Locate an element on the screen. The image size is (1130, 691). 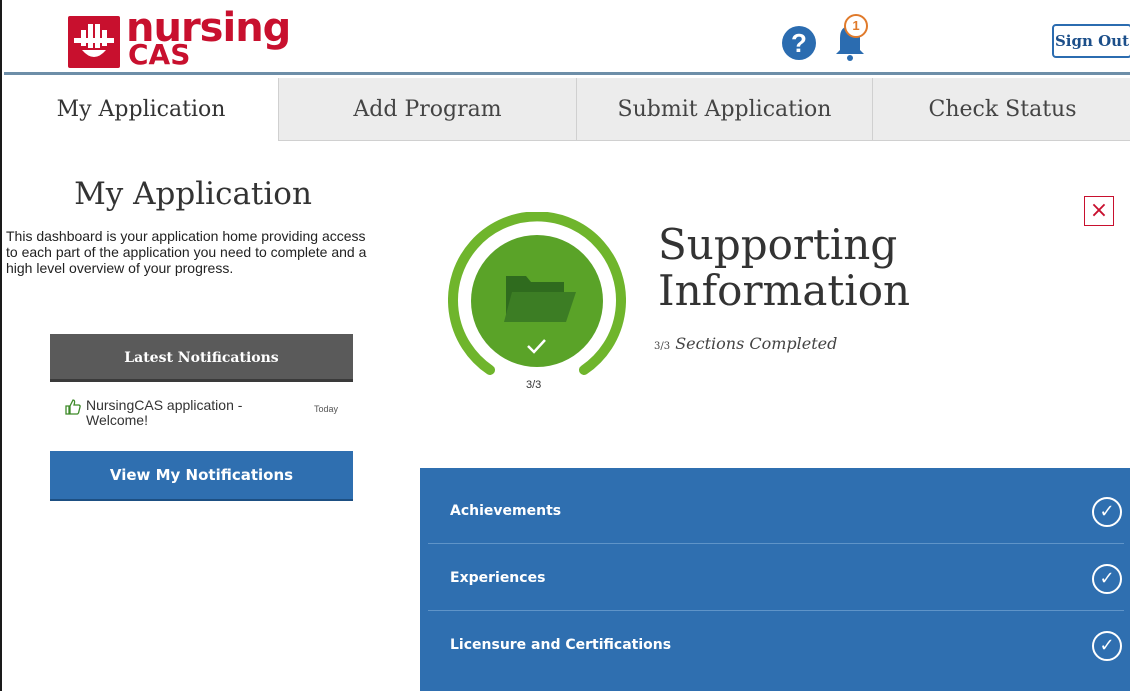
notification-item: NursingCAS application - Welcome! Today is located at coordinates (207, 418).